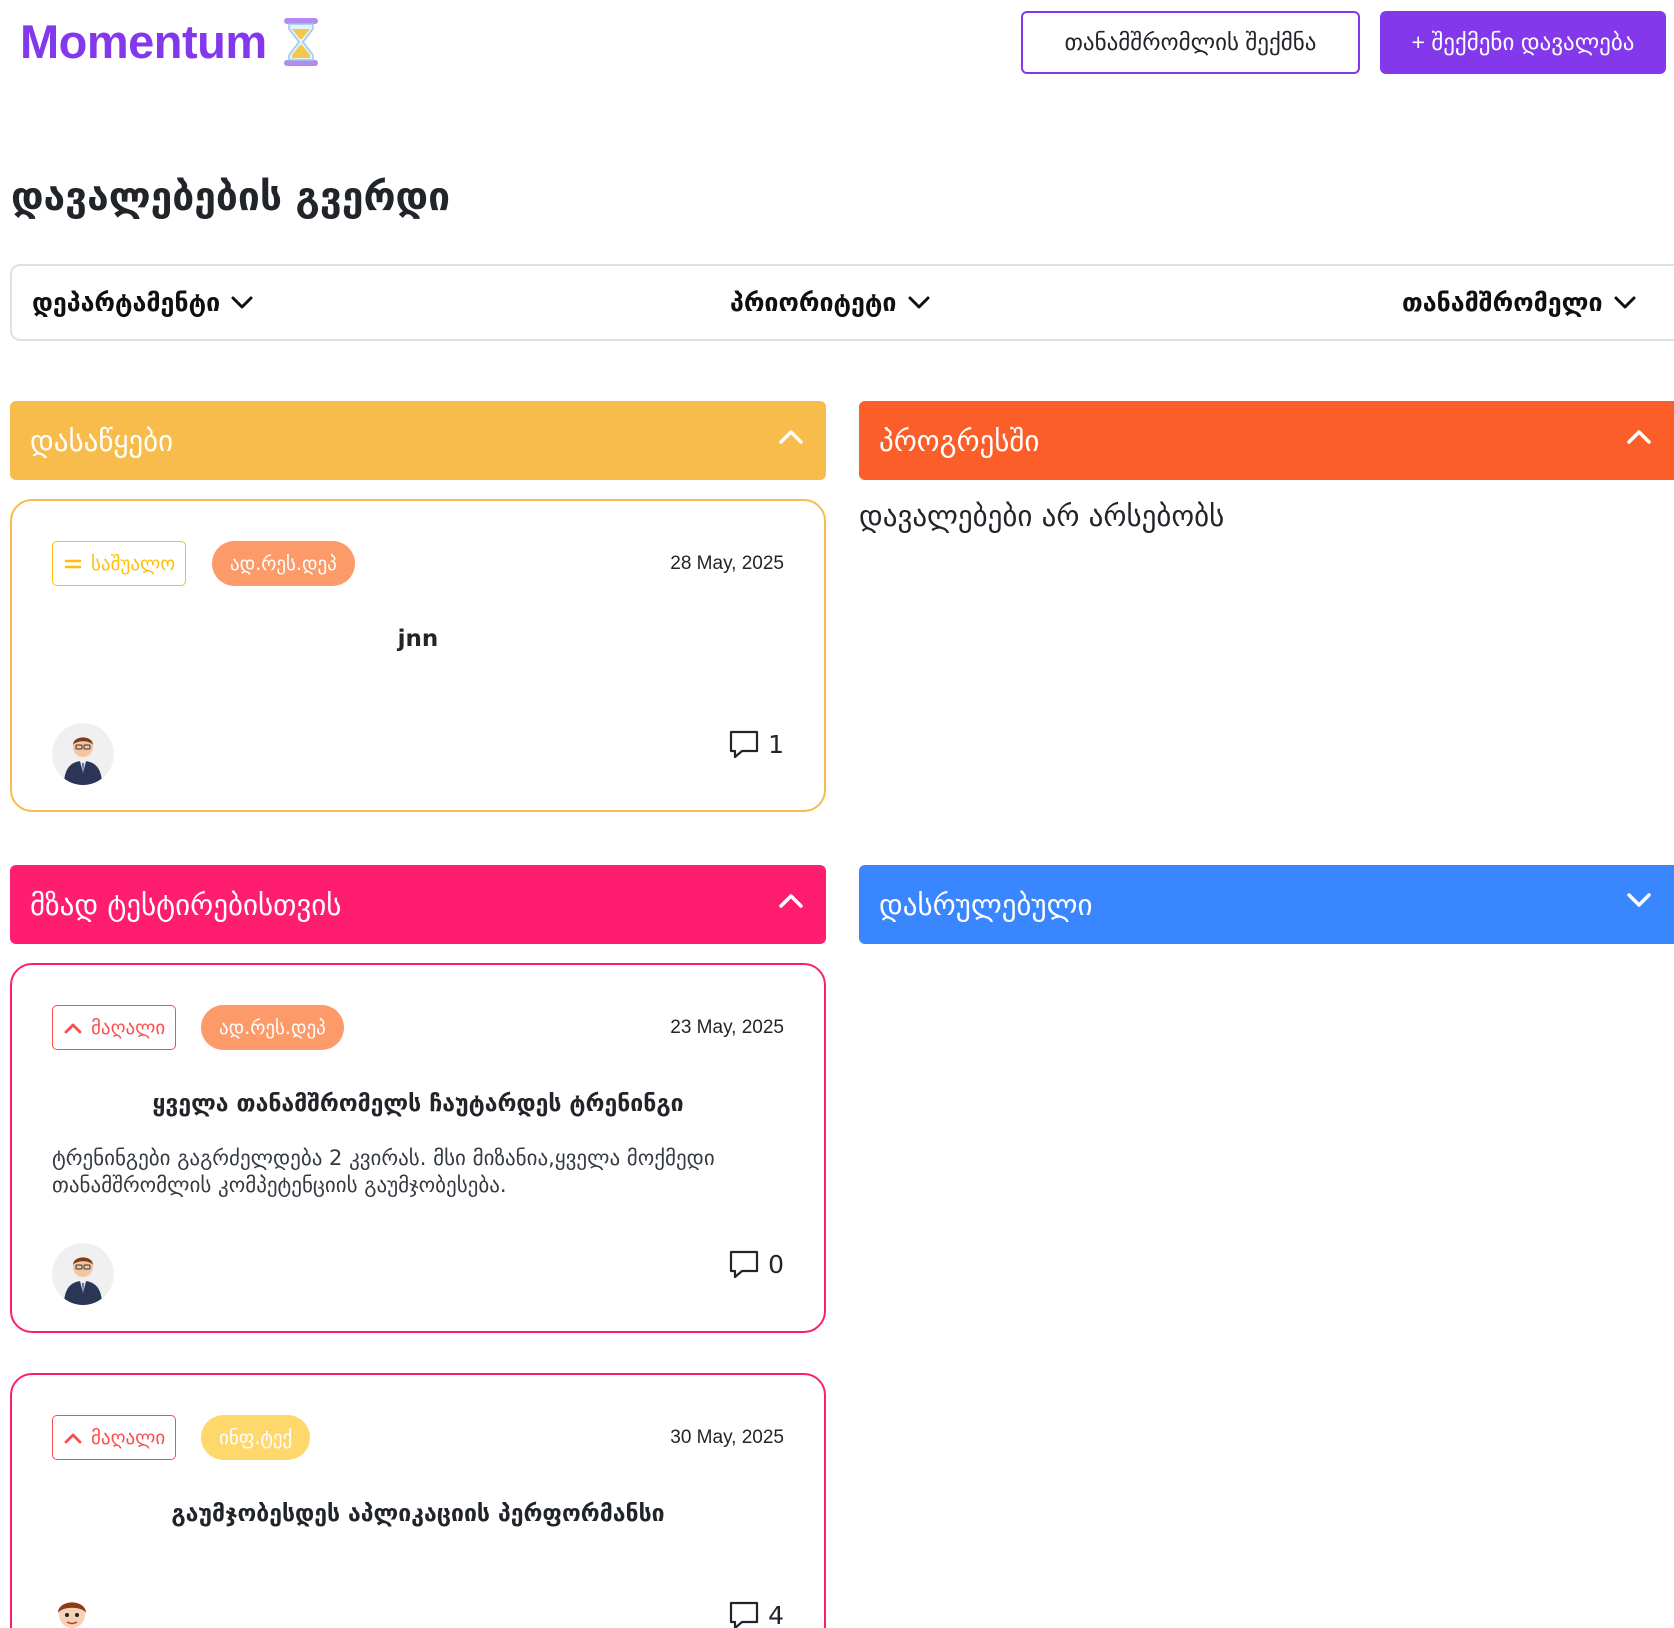 The height and width of the screenshot is (1628, 1674). I want to click on comments-number: 4, so click(776, 1614).